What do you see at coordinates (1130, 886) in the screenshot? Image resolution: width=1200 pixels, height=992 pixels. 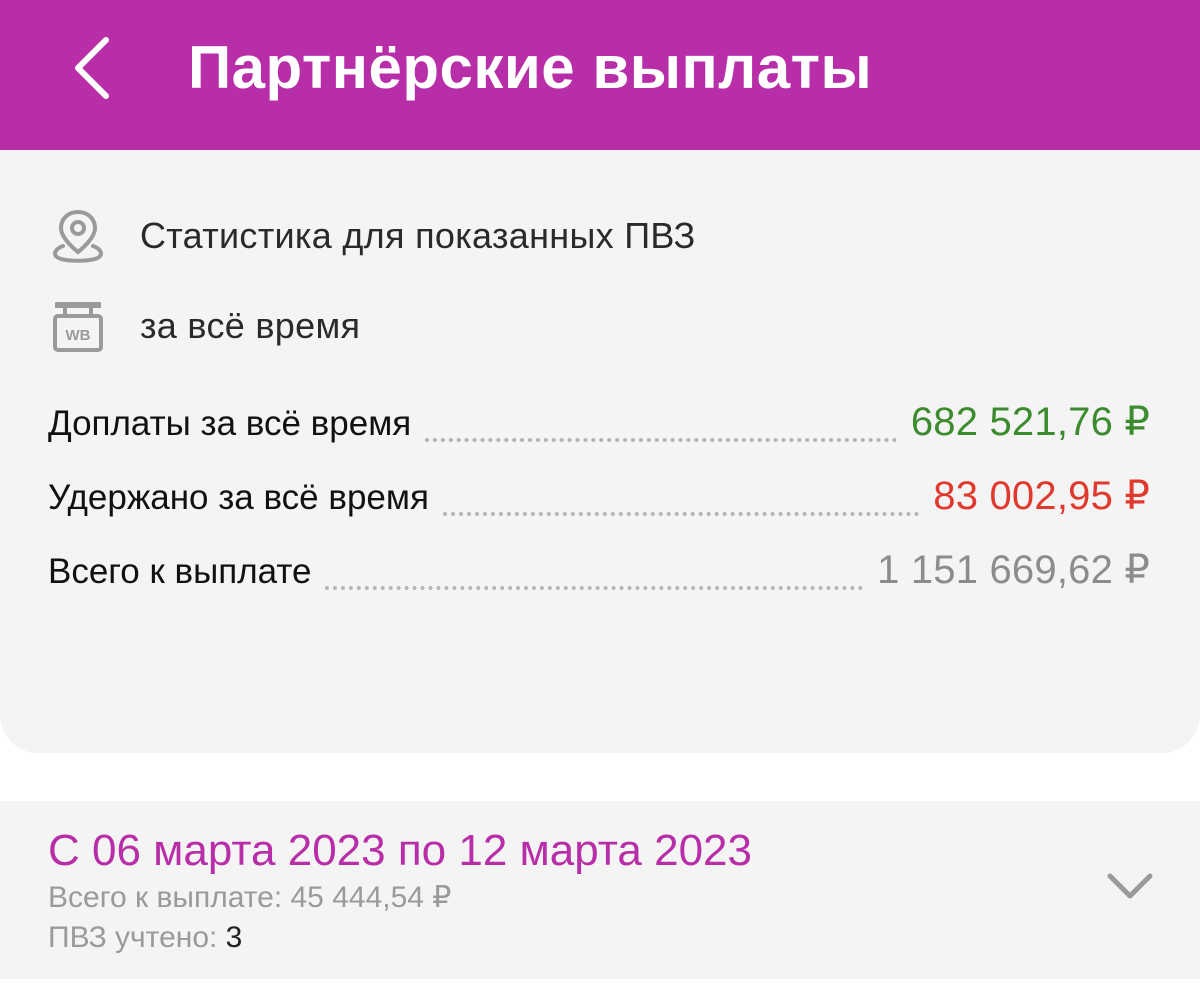 I see `chevron-down-icon` at bounding box center [1130, 886].